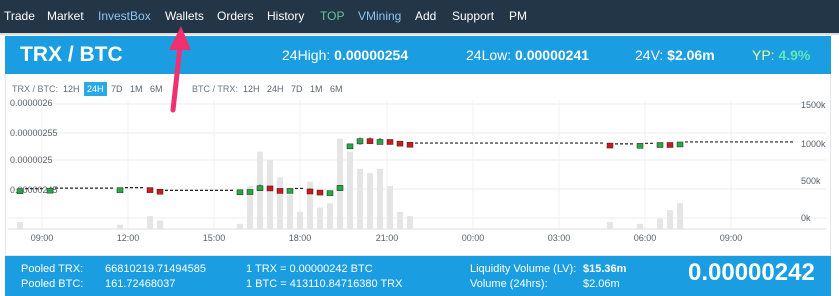 This screenshot has height=296, width=839. I want to click on nav-orders: Orders, so click(235, 16).